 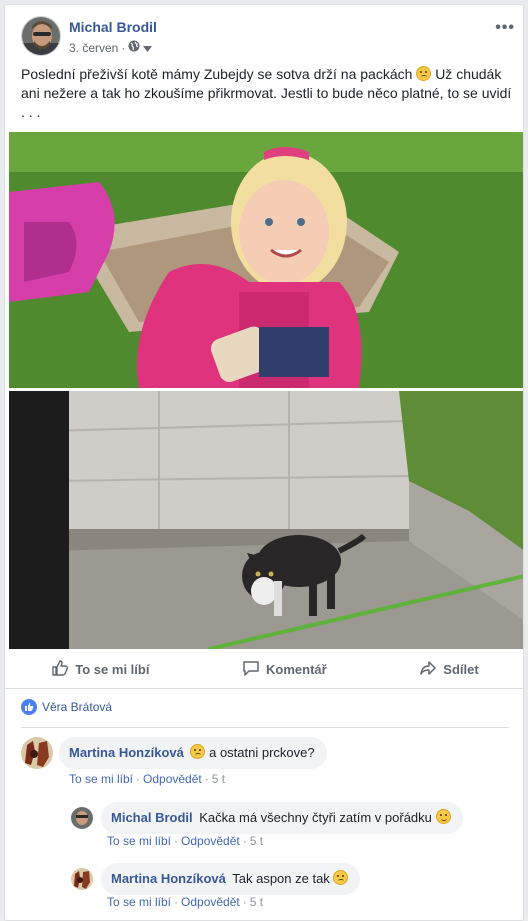 I want to click on comment-text: Kačka má všechny čtyři zatím v pořádku, so click(x=315, y=817).